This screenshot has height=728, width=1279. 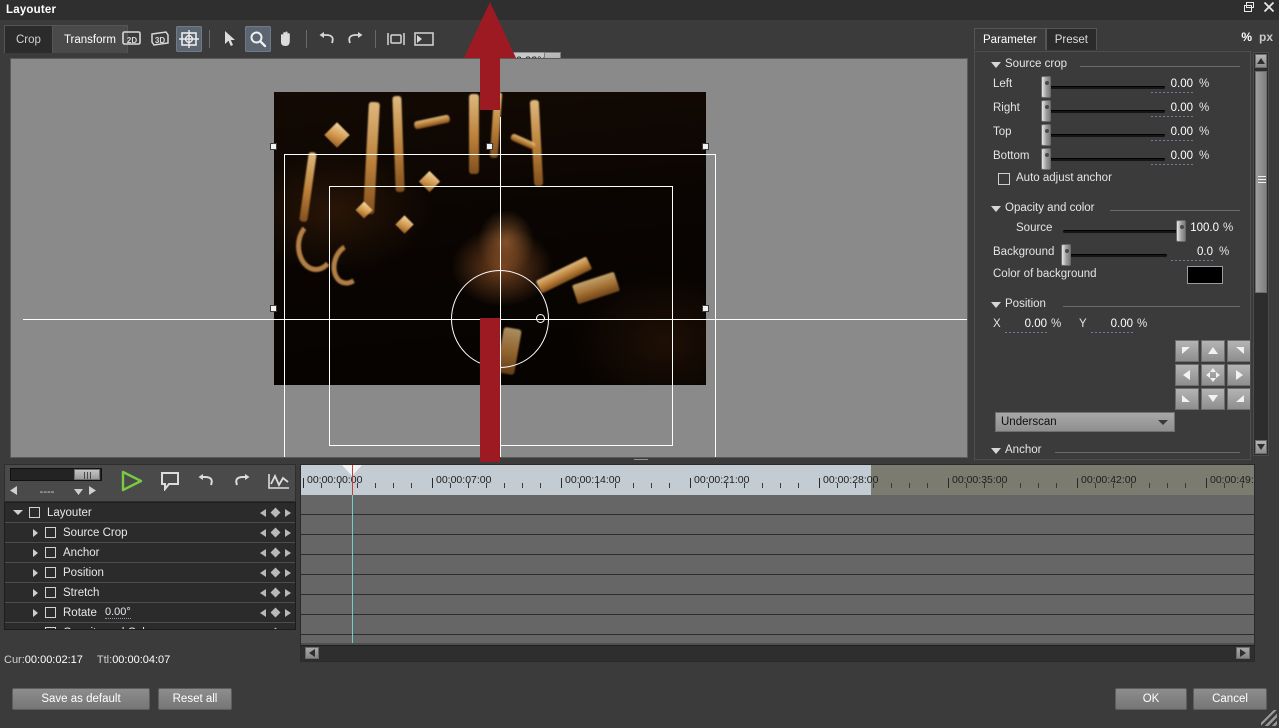 What do you see at coordinates (273, 308) in the screenshot?
I see `resize-handle-middle-left` at bounding box center [273, 308].